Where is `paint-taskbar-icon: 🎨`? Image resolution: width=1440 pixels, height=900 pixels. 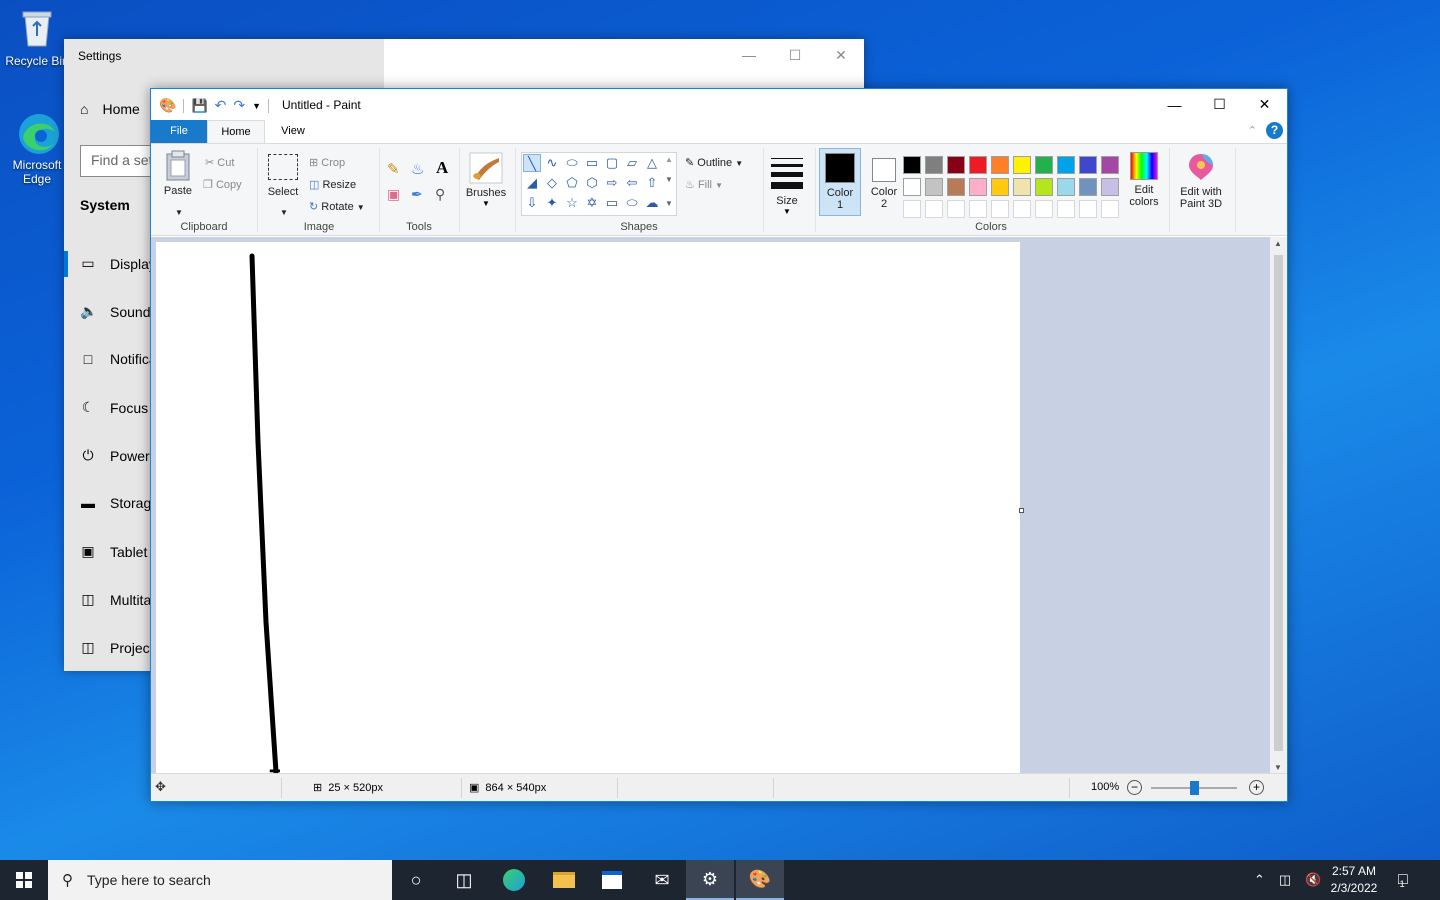
paint-taskbar-icon: 🎨 is located at coordinates (760, 880).